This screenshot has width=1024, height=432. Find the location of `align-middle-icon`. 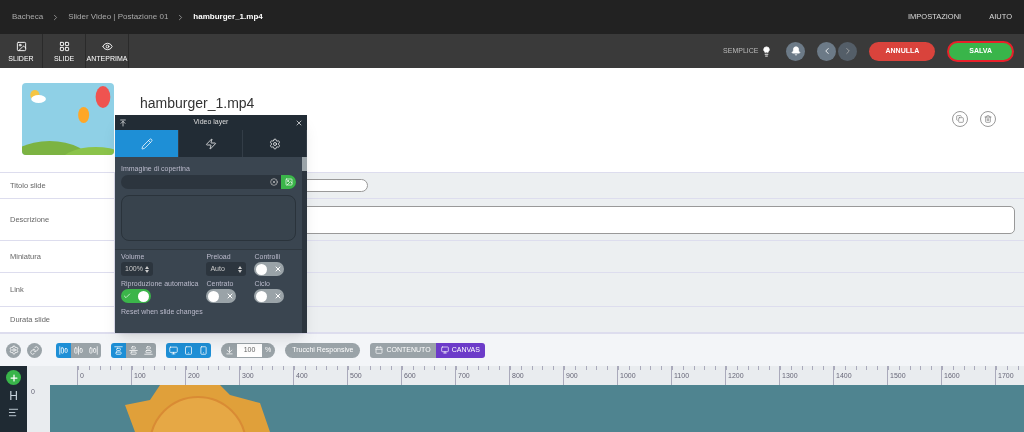

align-middle-icon is located at coordinates (133, 350).